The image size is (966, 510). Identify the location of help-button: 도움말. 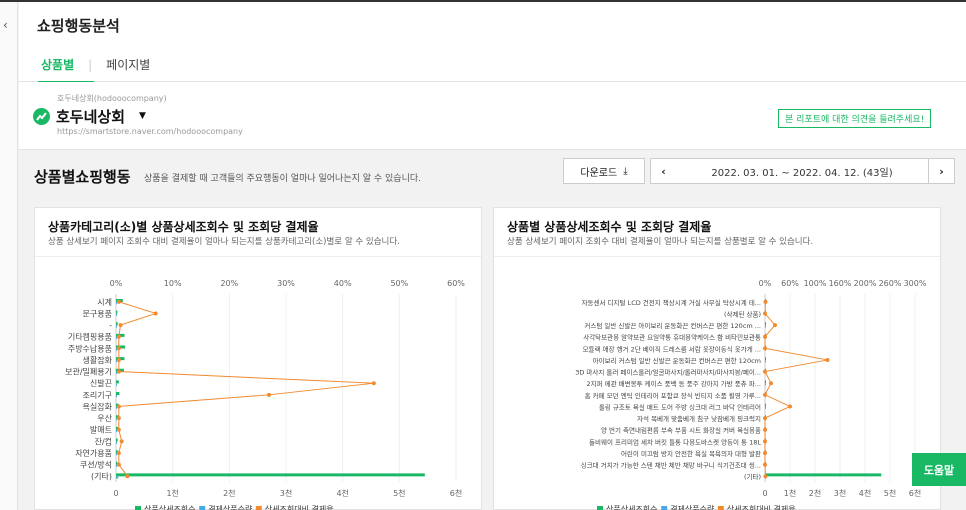
(939, 469).